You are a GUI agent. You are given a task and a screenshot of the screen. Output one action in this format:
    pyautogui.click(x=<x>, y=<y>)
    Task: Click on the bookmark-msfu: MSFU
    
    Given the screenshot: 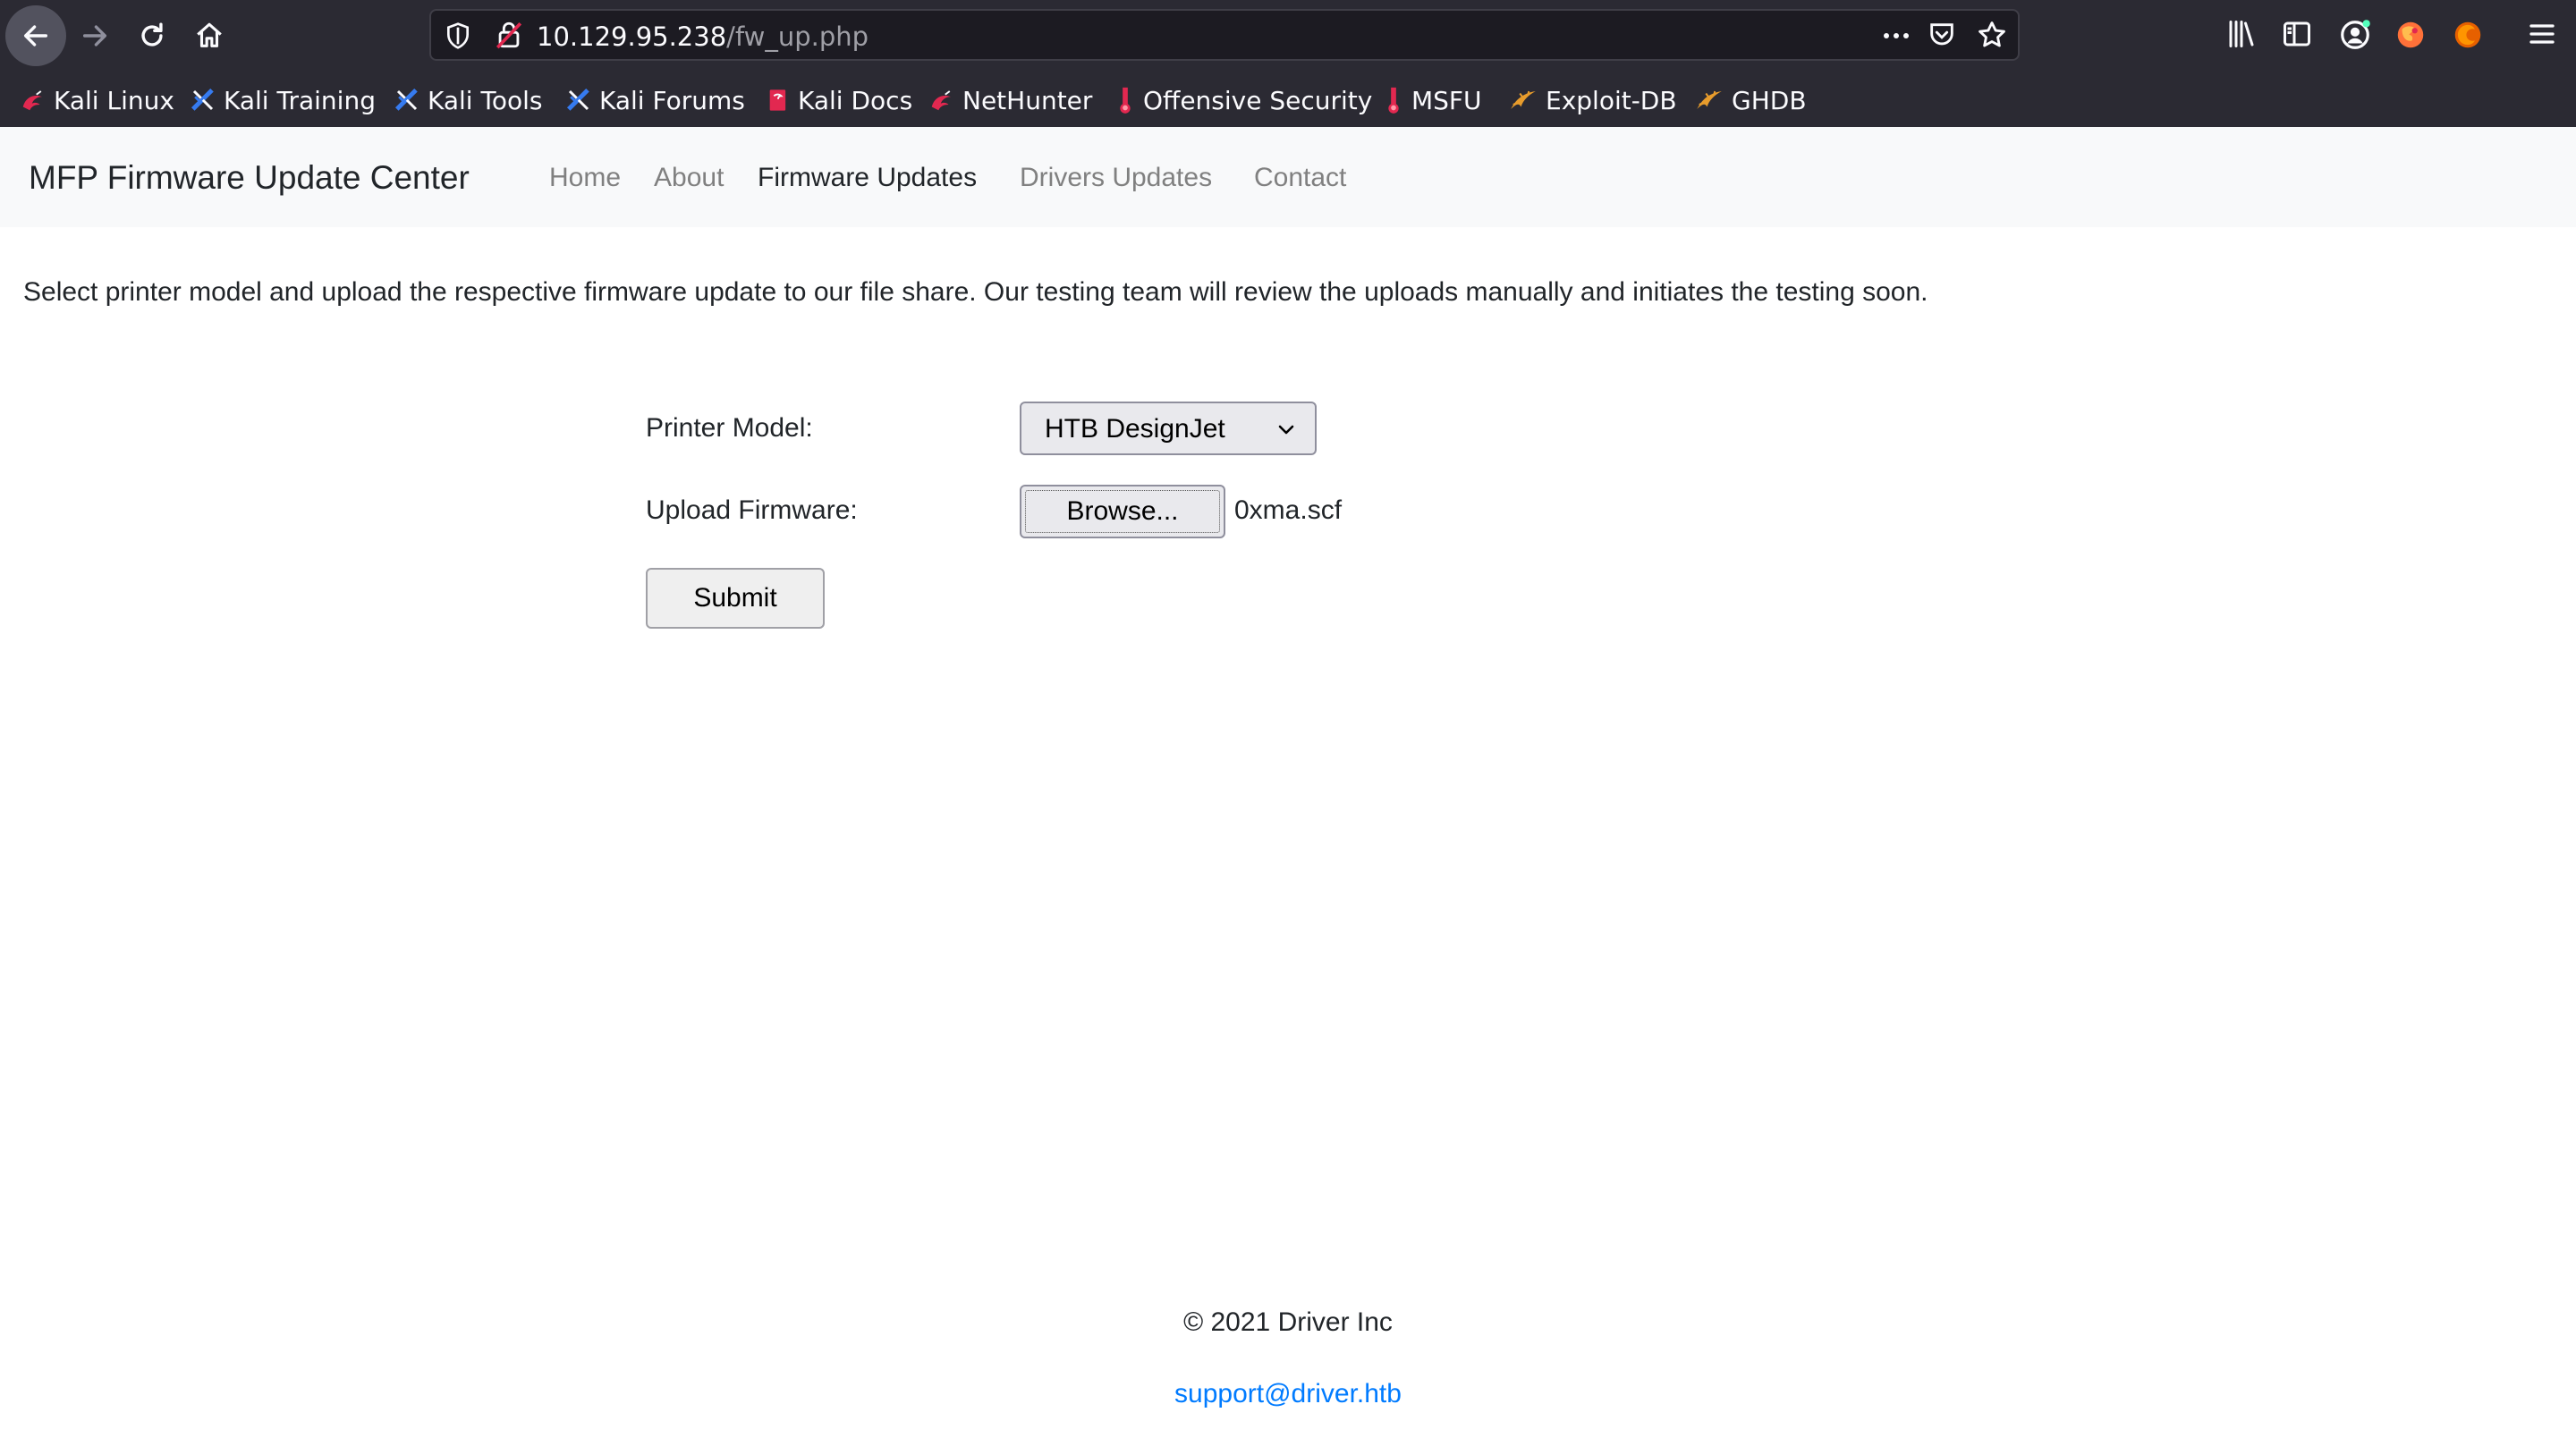 What is the action you would take?
    pyautogui.click(x=1432, y=100)
    